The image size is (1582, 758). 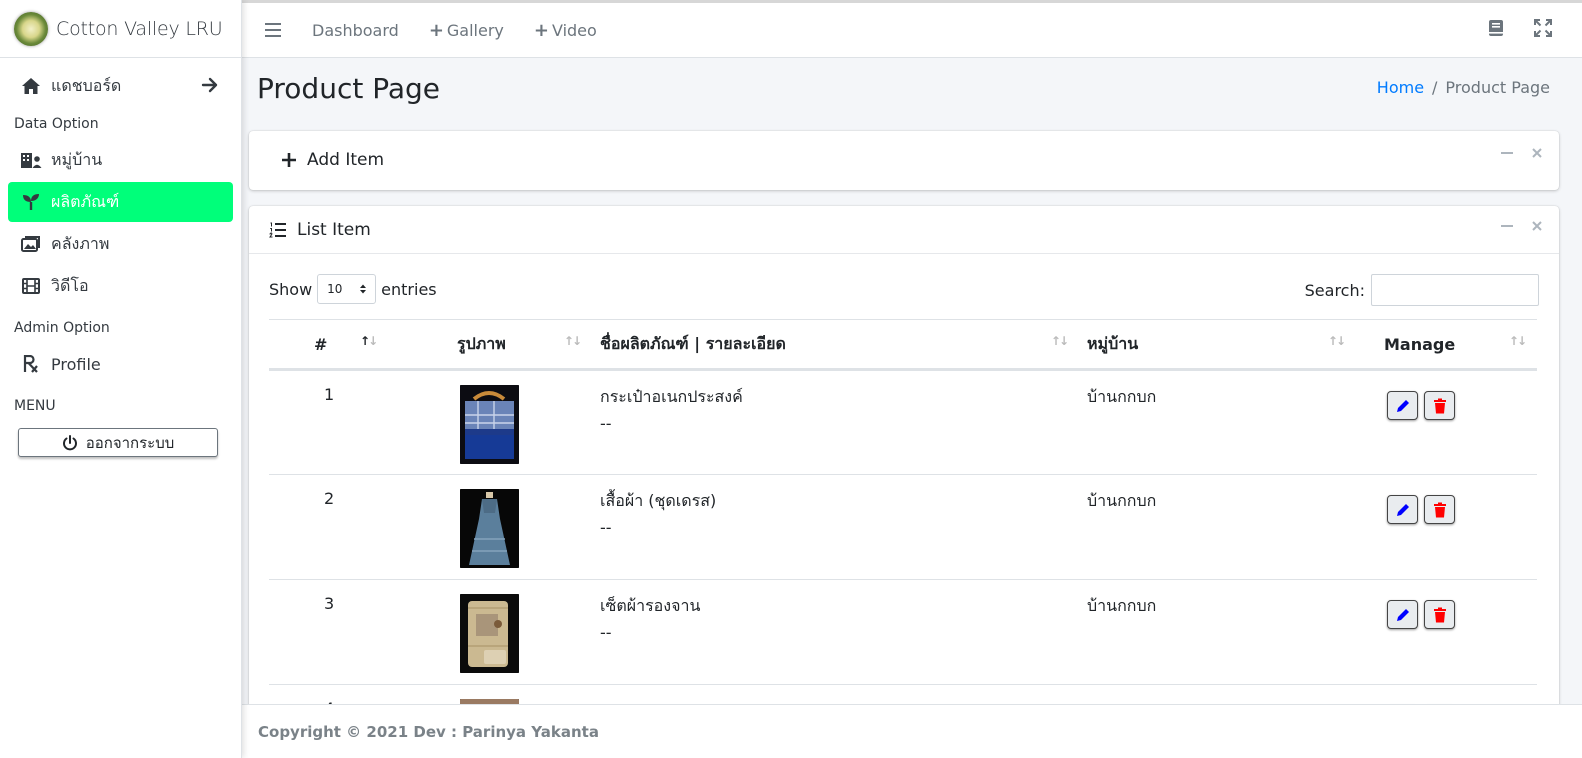 What do you see at coordinates (86, 85) in the screenshot?
I see `sidebar-item-label: แดชบอร์ด` at bounding box center [86, 85].